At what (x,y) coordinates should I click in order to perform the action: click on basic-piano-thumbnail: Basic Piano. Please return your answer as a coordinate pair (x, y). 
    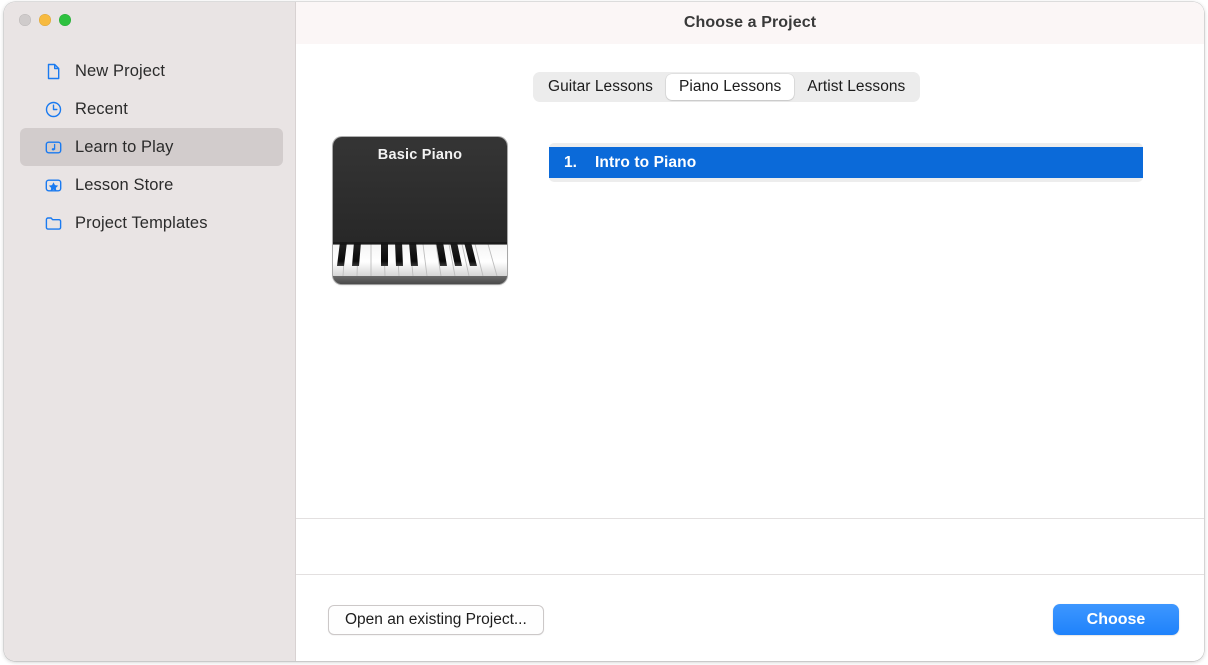
    Looking at the image, I should click on (420, 210).